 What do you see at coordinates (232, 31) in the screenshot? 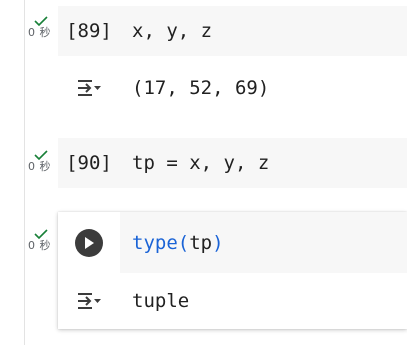
I see `code-cell: [89] x, y, z` at bounding box center [232, 31].